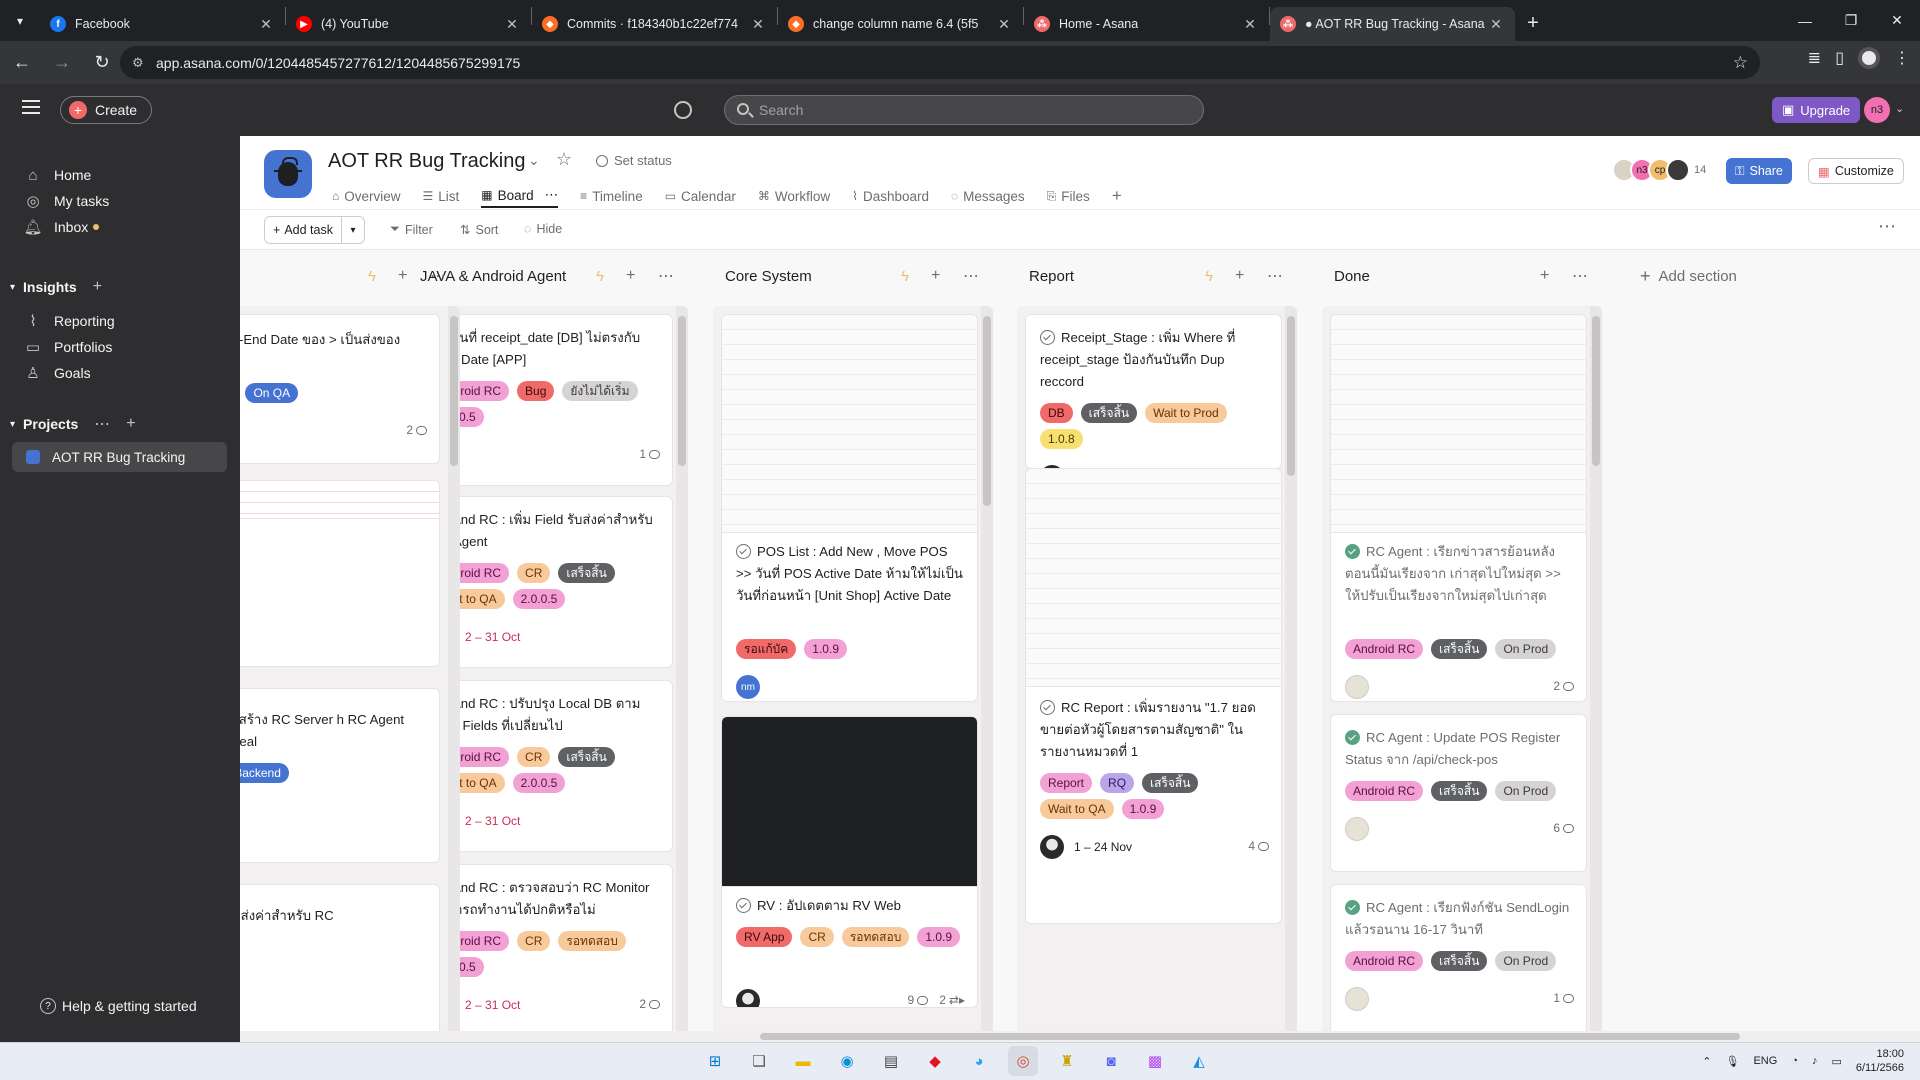 This screenshot has height=1080, width=1920. What do you see at coordinates (1688, 276) in the screenshot?
I see `add-section-button: + Add section` at bounding box center [1688, 276].